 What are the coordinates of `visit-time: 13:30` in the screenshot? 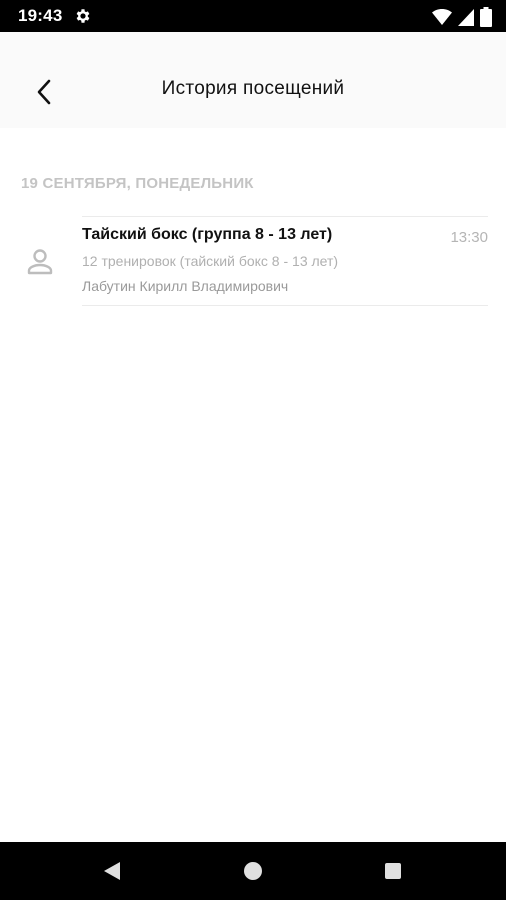 It's located at (469, 237).